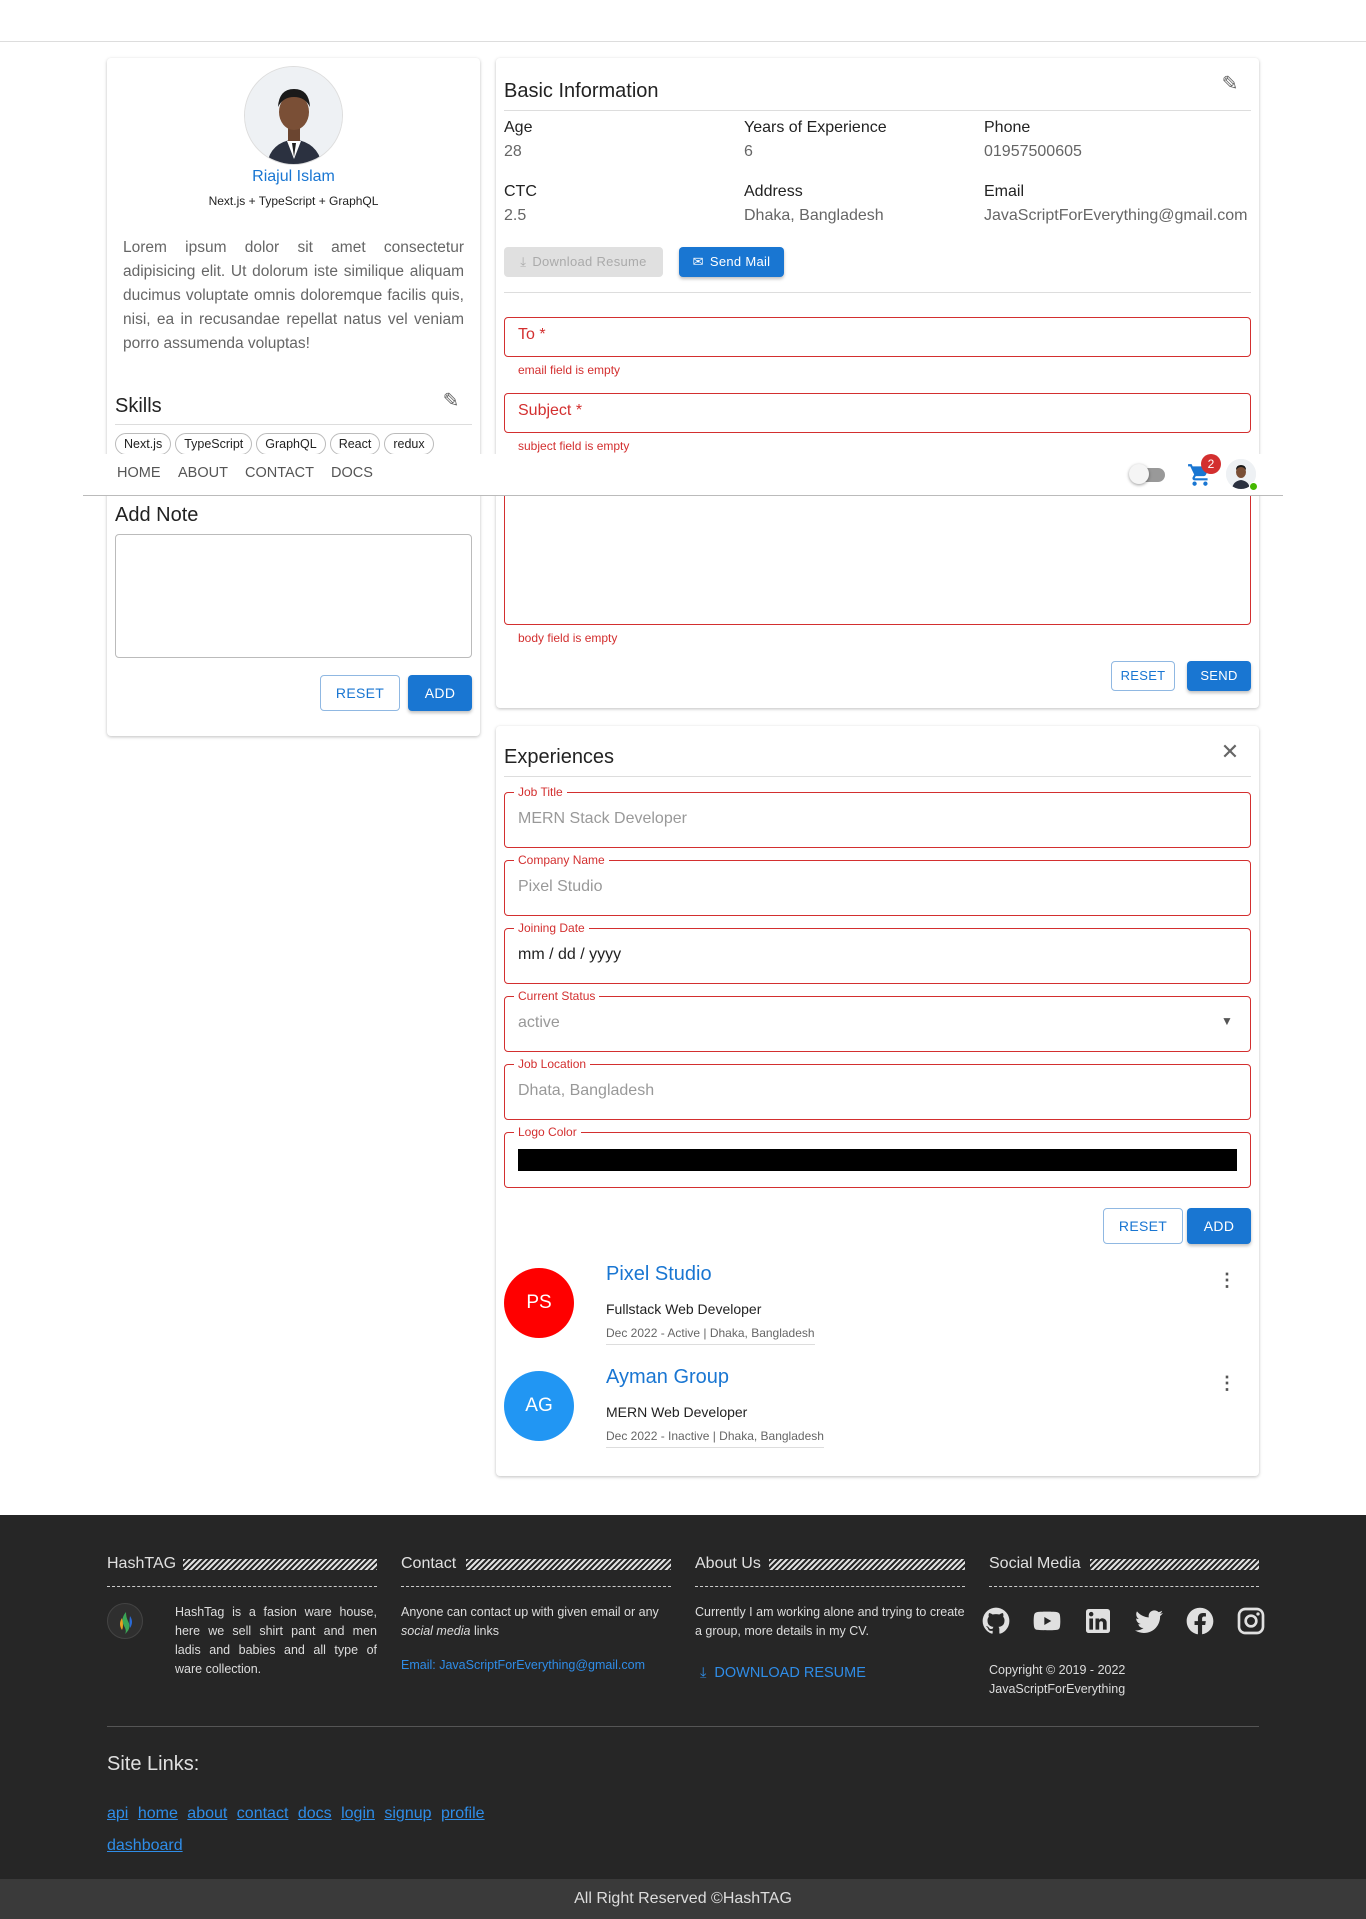 This screenshot has width=1366, height=1919. Describe the element at coordinates (877, 776) in the screenshot. I see `experiences-divider` at that location.